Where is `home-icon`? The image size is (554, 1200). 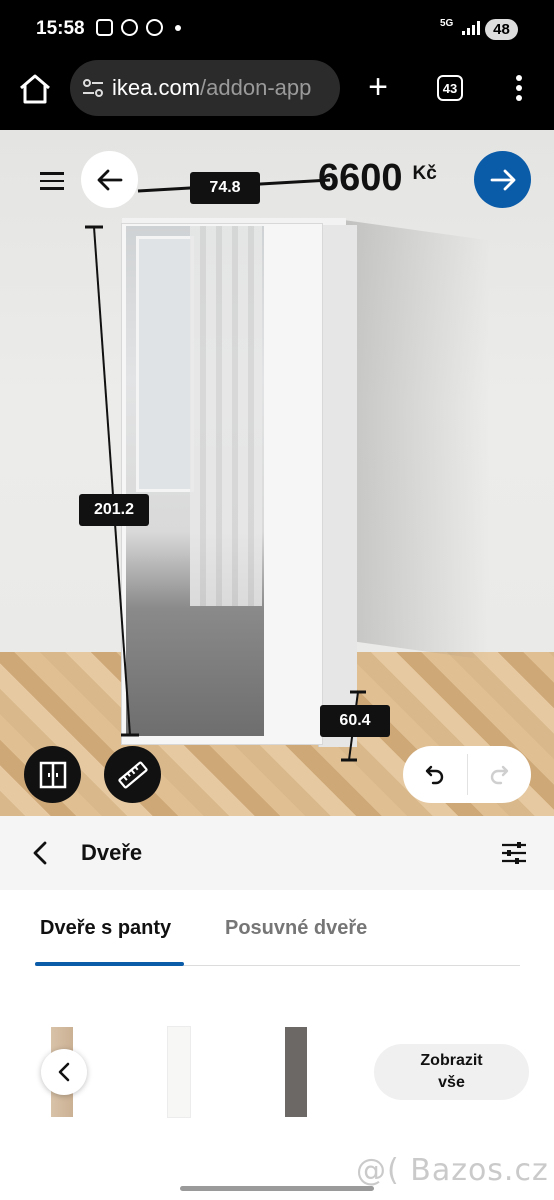
home-icon is located at coordinates (35, 89).